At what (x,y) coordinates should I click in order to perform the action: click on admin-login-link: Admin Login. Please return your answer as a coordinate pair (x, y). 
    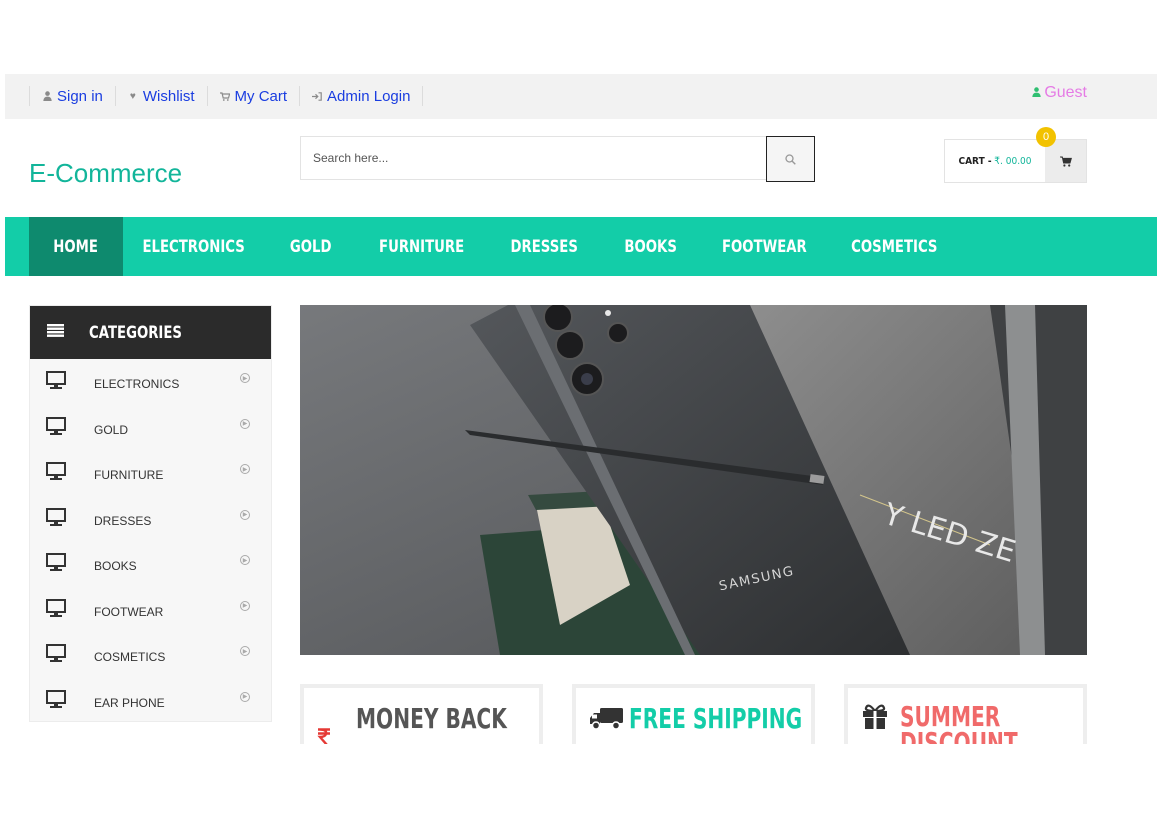
    Looking at the image, I should click on (361, 96).